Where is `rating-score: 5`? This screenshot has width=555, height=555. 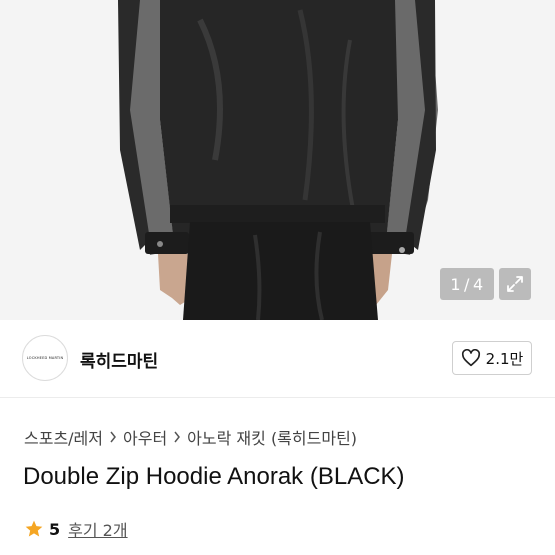 rating-score: 5 is located at coordinates (55, 529).